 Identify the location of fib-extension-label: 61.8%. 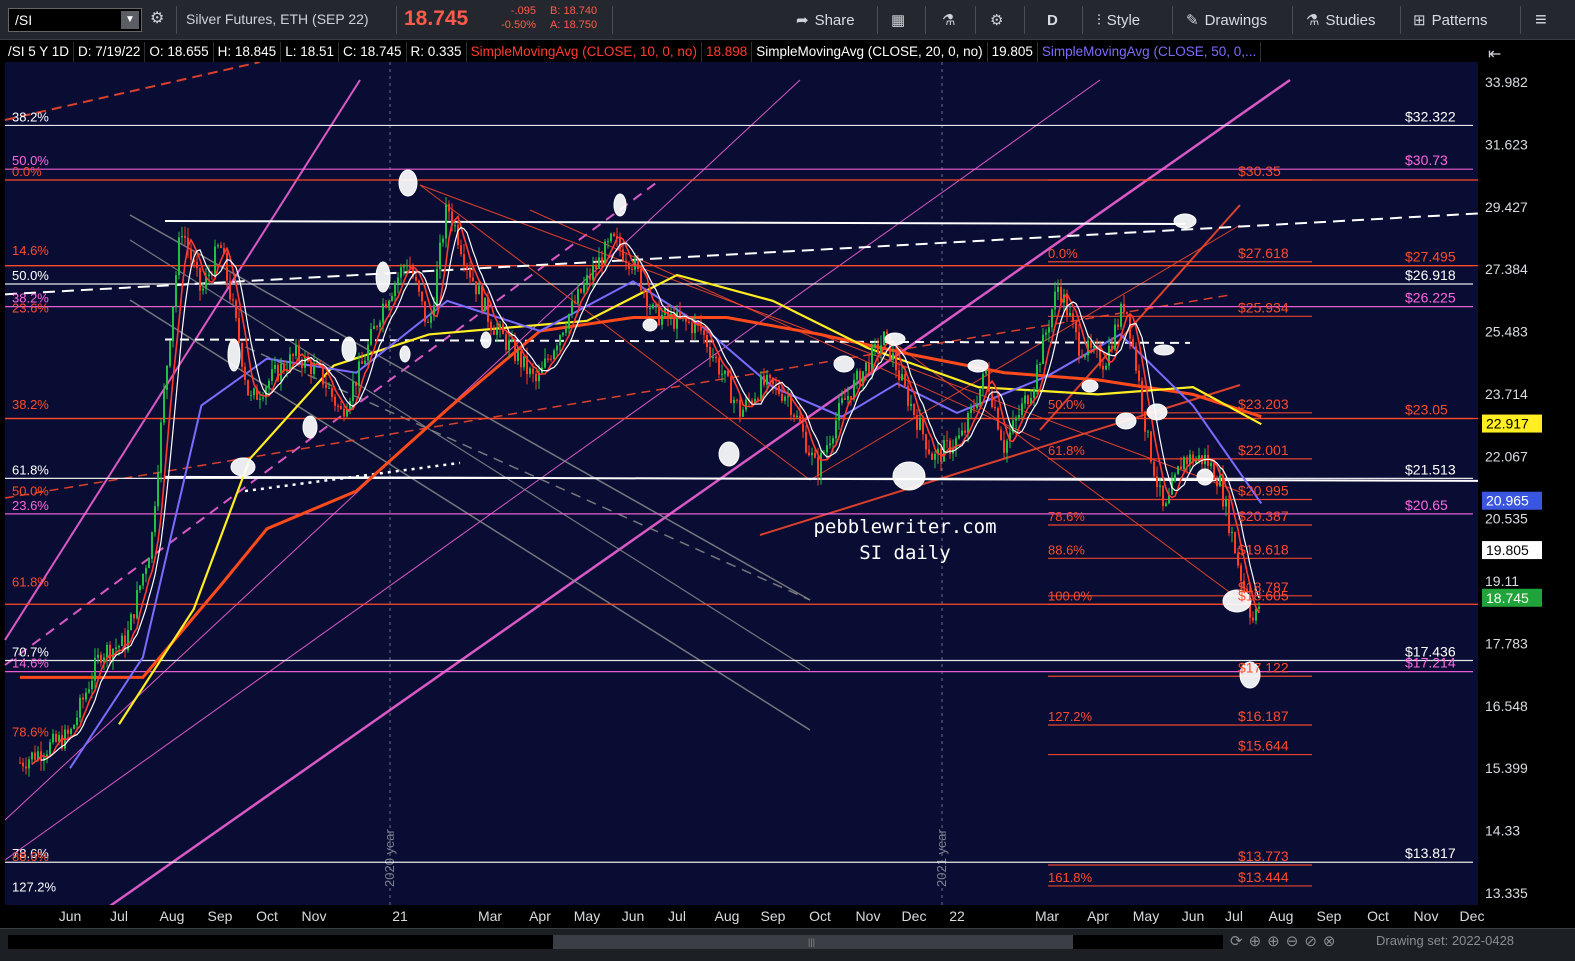
(1066, 450).